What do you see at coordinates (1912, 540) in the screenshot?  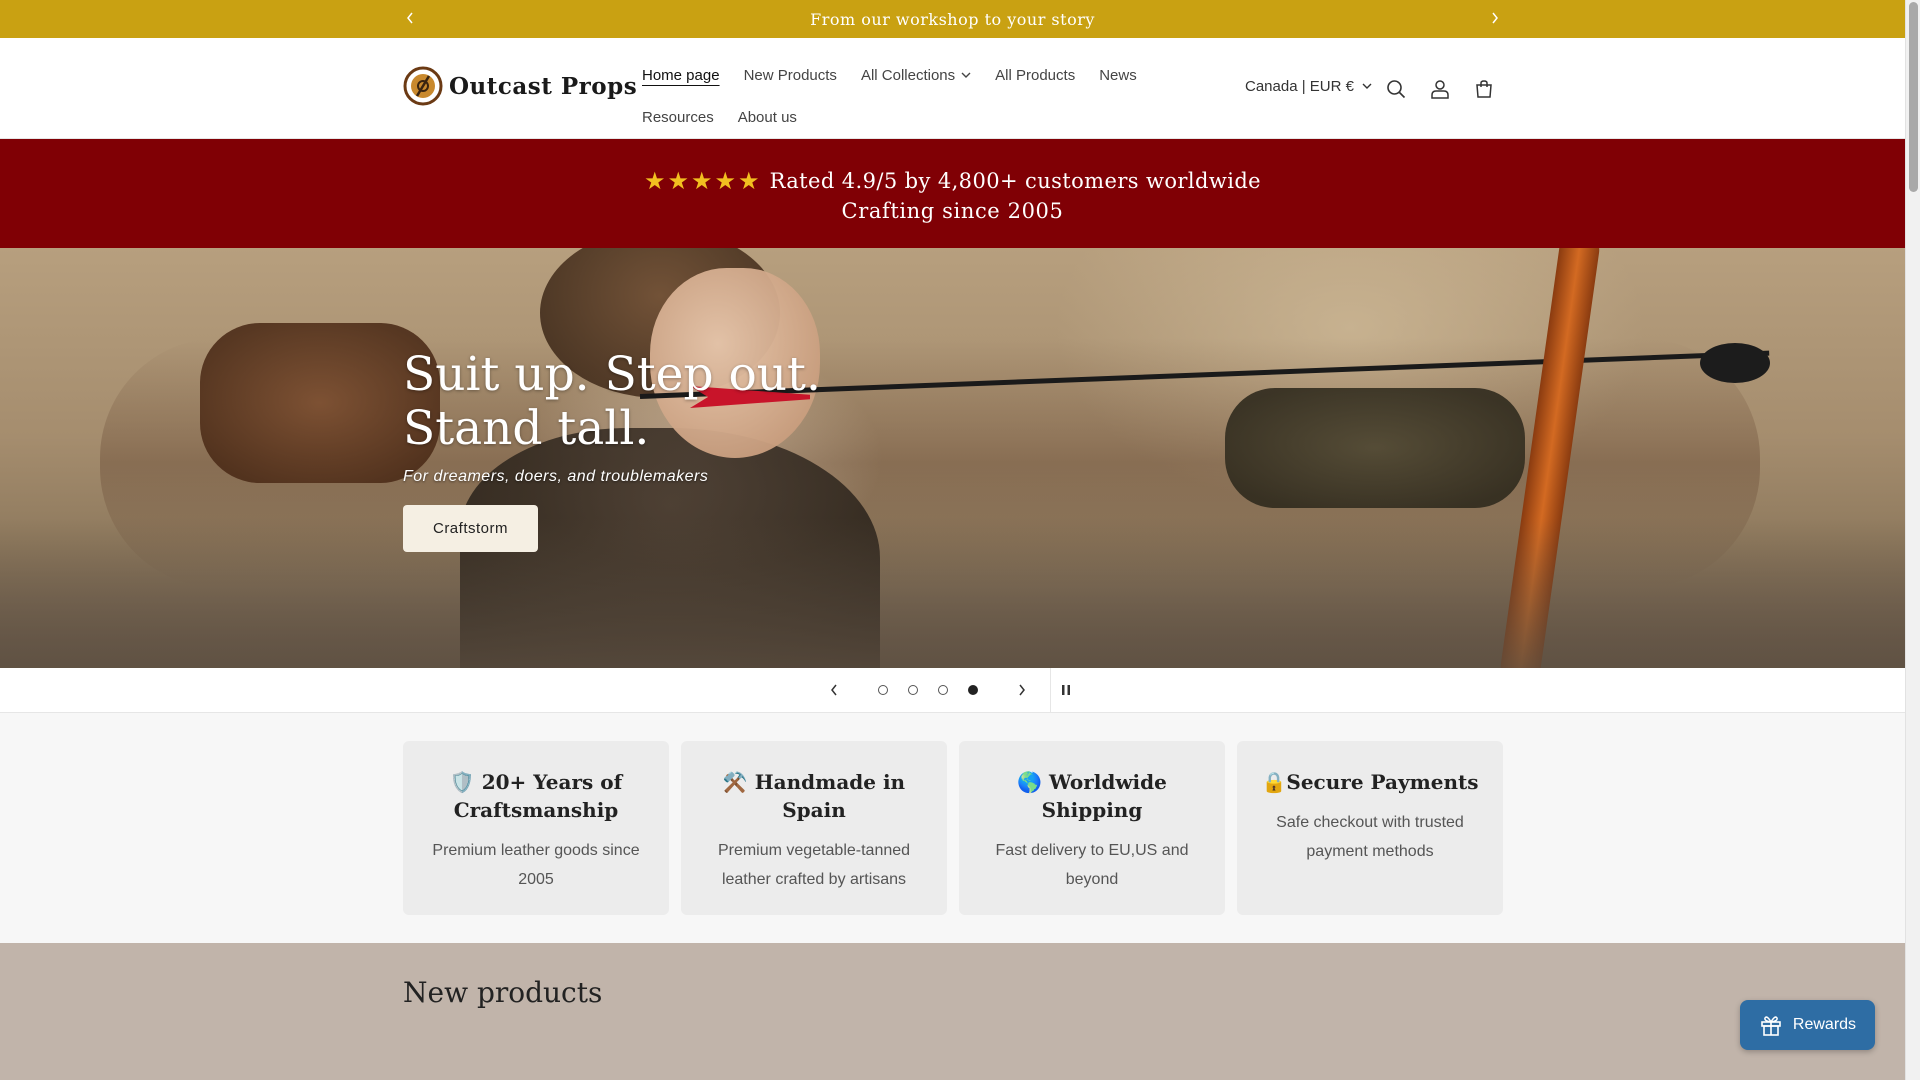 I see `page-scrollbar` at bounding box center [1912, 540].